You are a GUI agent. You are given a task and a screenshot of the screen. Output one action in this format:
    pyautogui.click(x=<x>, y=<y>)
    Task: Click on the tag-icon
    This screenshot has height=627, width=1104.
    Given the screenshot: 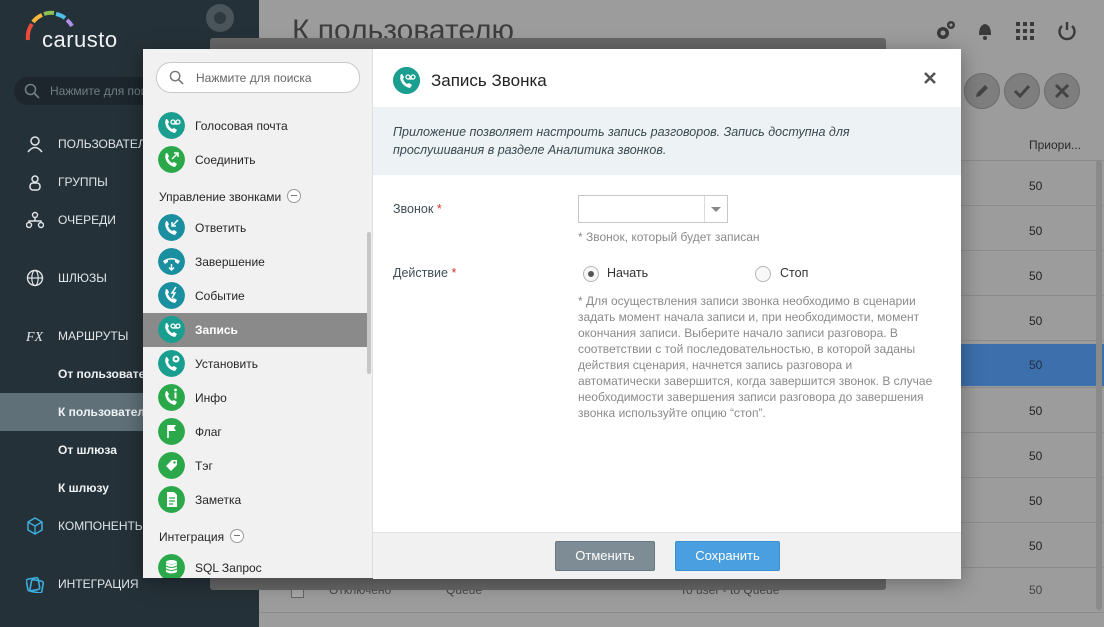 What is the action you would take?
    pyautogui.click(x=171, y=465)
    